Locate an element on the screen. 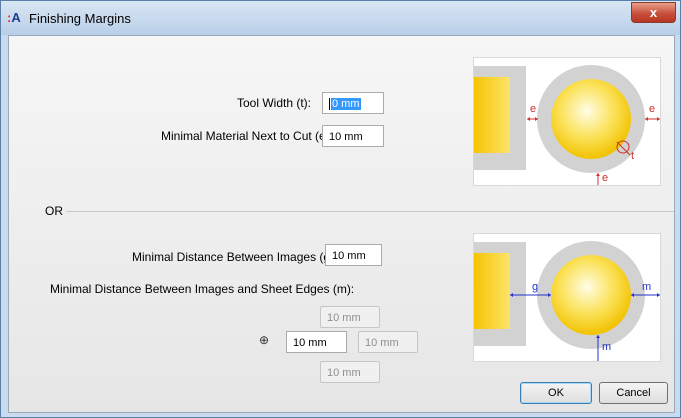 The height and width of the screenshot is (418, 681). min-distance-images-input: 10 mm is located at coordinates (353, 255).